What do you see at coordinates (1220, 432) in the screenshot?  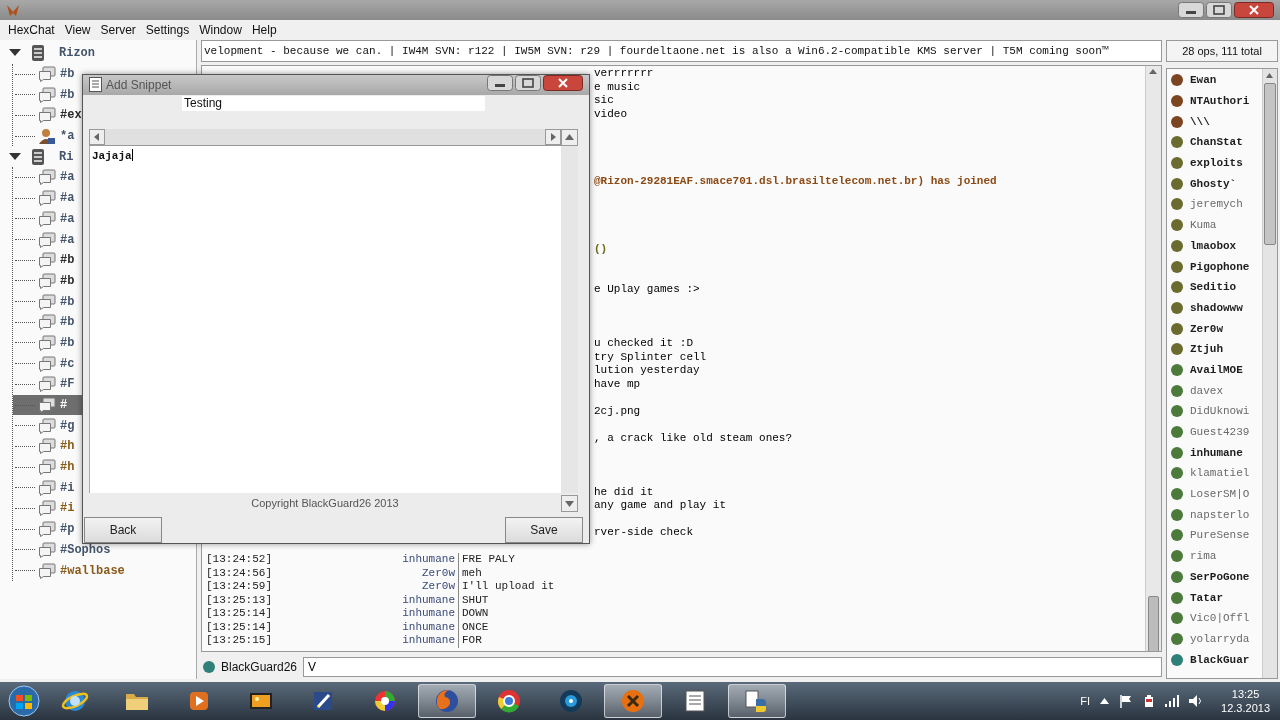 I see `user-name: Guest4239` at bounding box center [1220, 432].